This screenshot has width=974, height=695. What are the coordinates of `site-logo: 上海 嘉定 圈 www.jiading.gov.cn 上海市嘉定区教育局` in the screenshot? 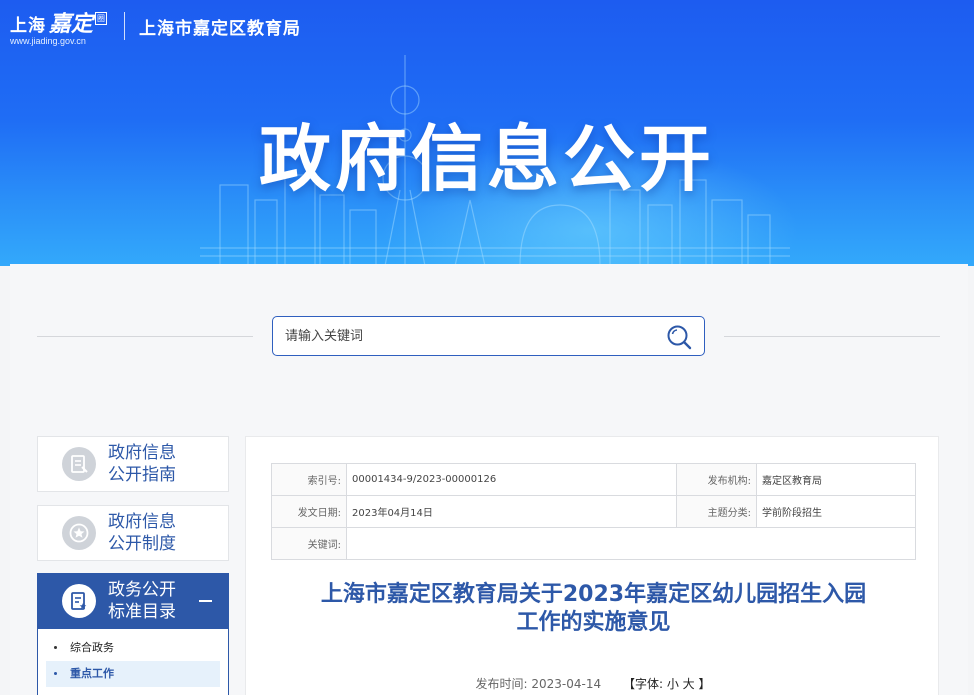 It's located at (155, 26).